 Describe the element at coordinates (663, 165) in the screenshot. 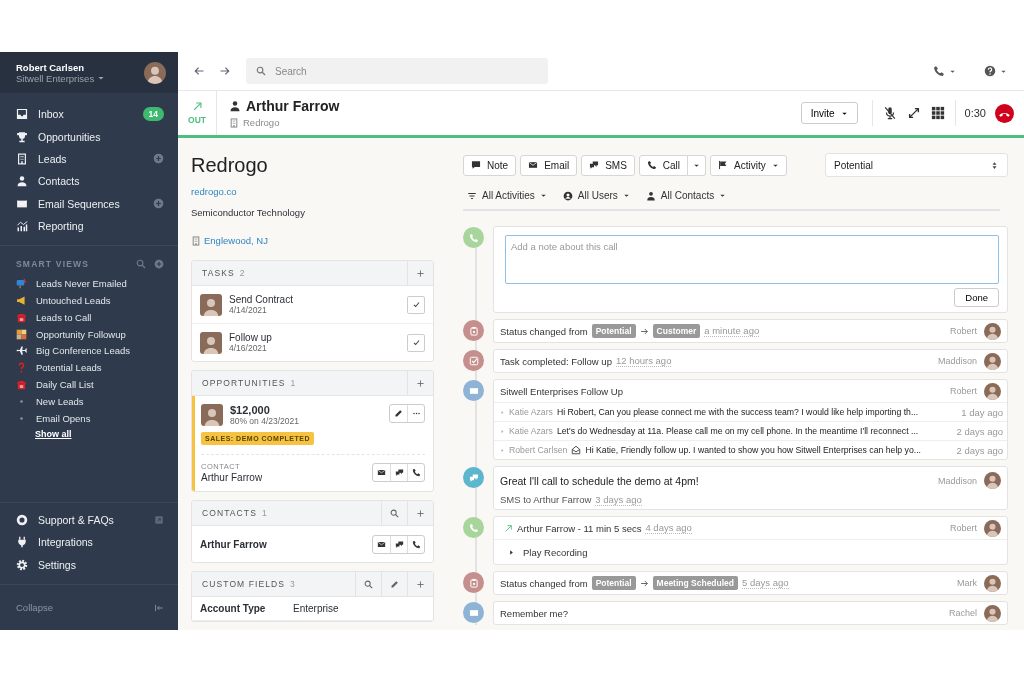

I see `call-action-button: Call` at that location.